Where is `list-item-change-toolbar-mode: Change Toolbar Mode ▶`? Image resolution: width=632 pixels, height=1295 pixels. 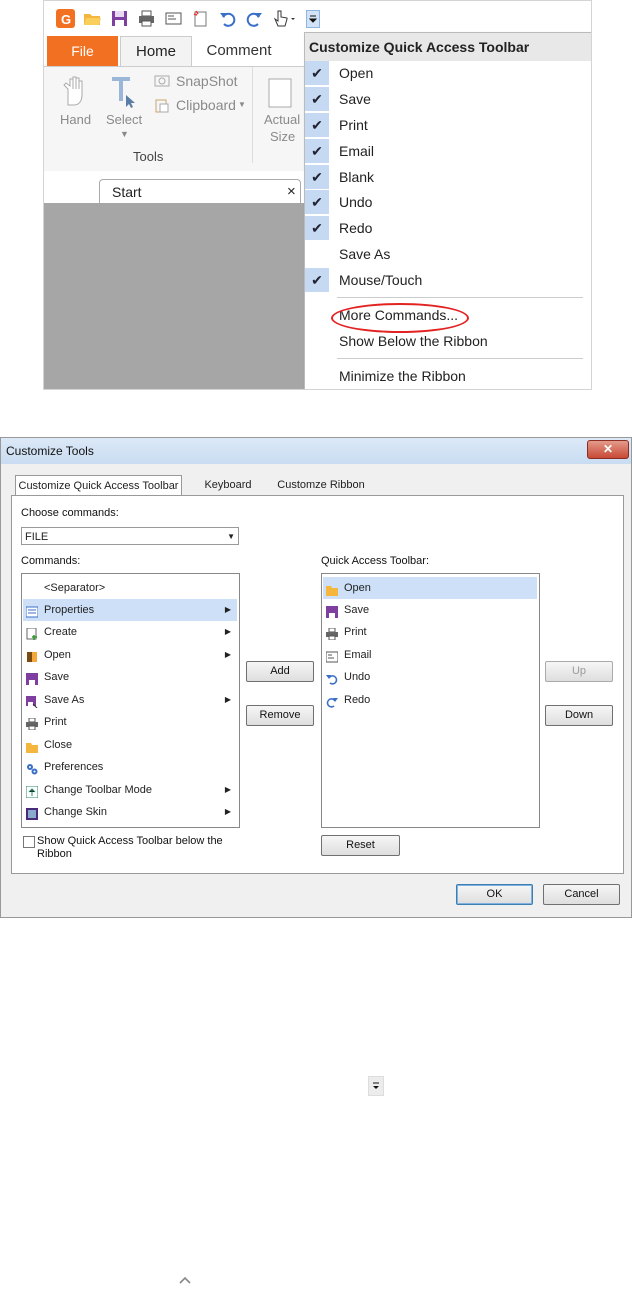
list-item-change-toolbar-mode: Change Toolbar Mode ▶ is located at coordinates (130, 790).